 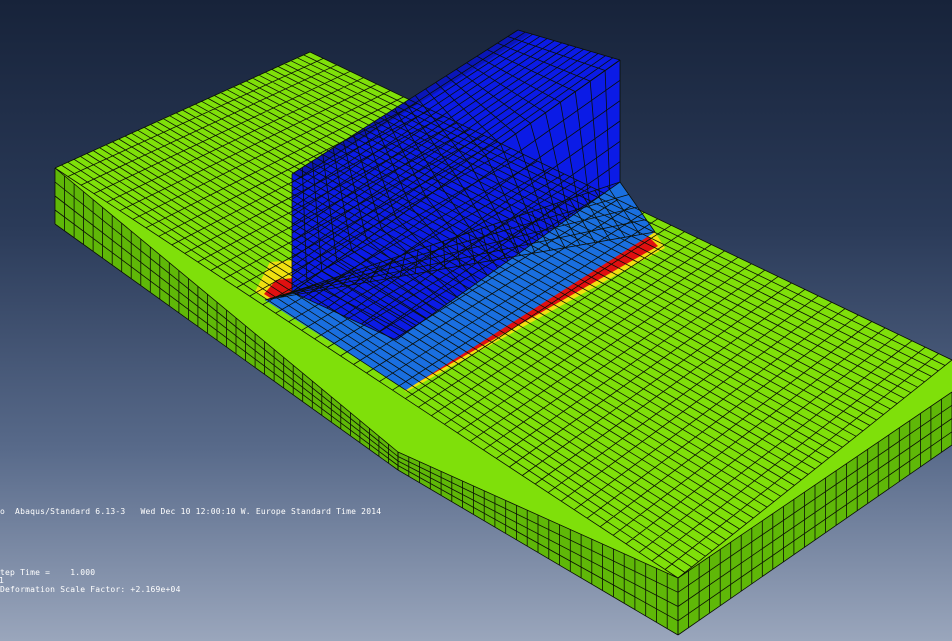 What do you see at coordinates (90, 589) in the screenshot?
I see `deformation-scale-text: Deformation Scale Factor: +2.169e+04` at bounding box center [90, 589].